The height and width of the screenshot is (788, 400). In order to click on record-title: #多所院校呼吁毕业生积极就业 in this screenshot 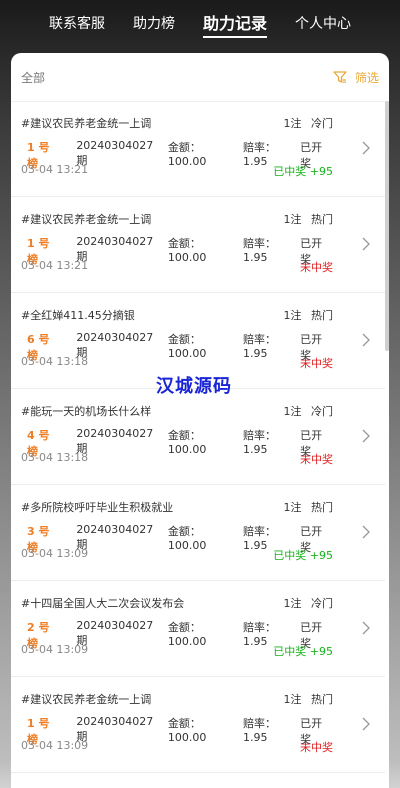, I will do `click(97, 507)`.